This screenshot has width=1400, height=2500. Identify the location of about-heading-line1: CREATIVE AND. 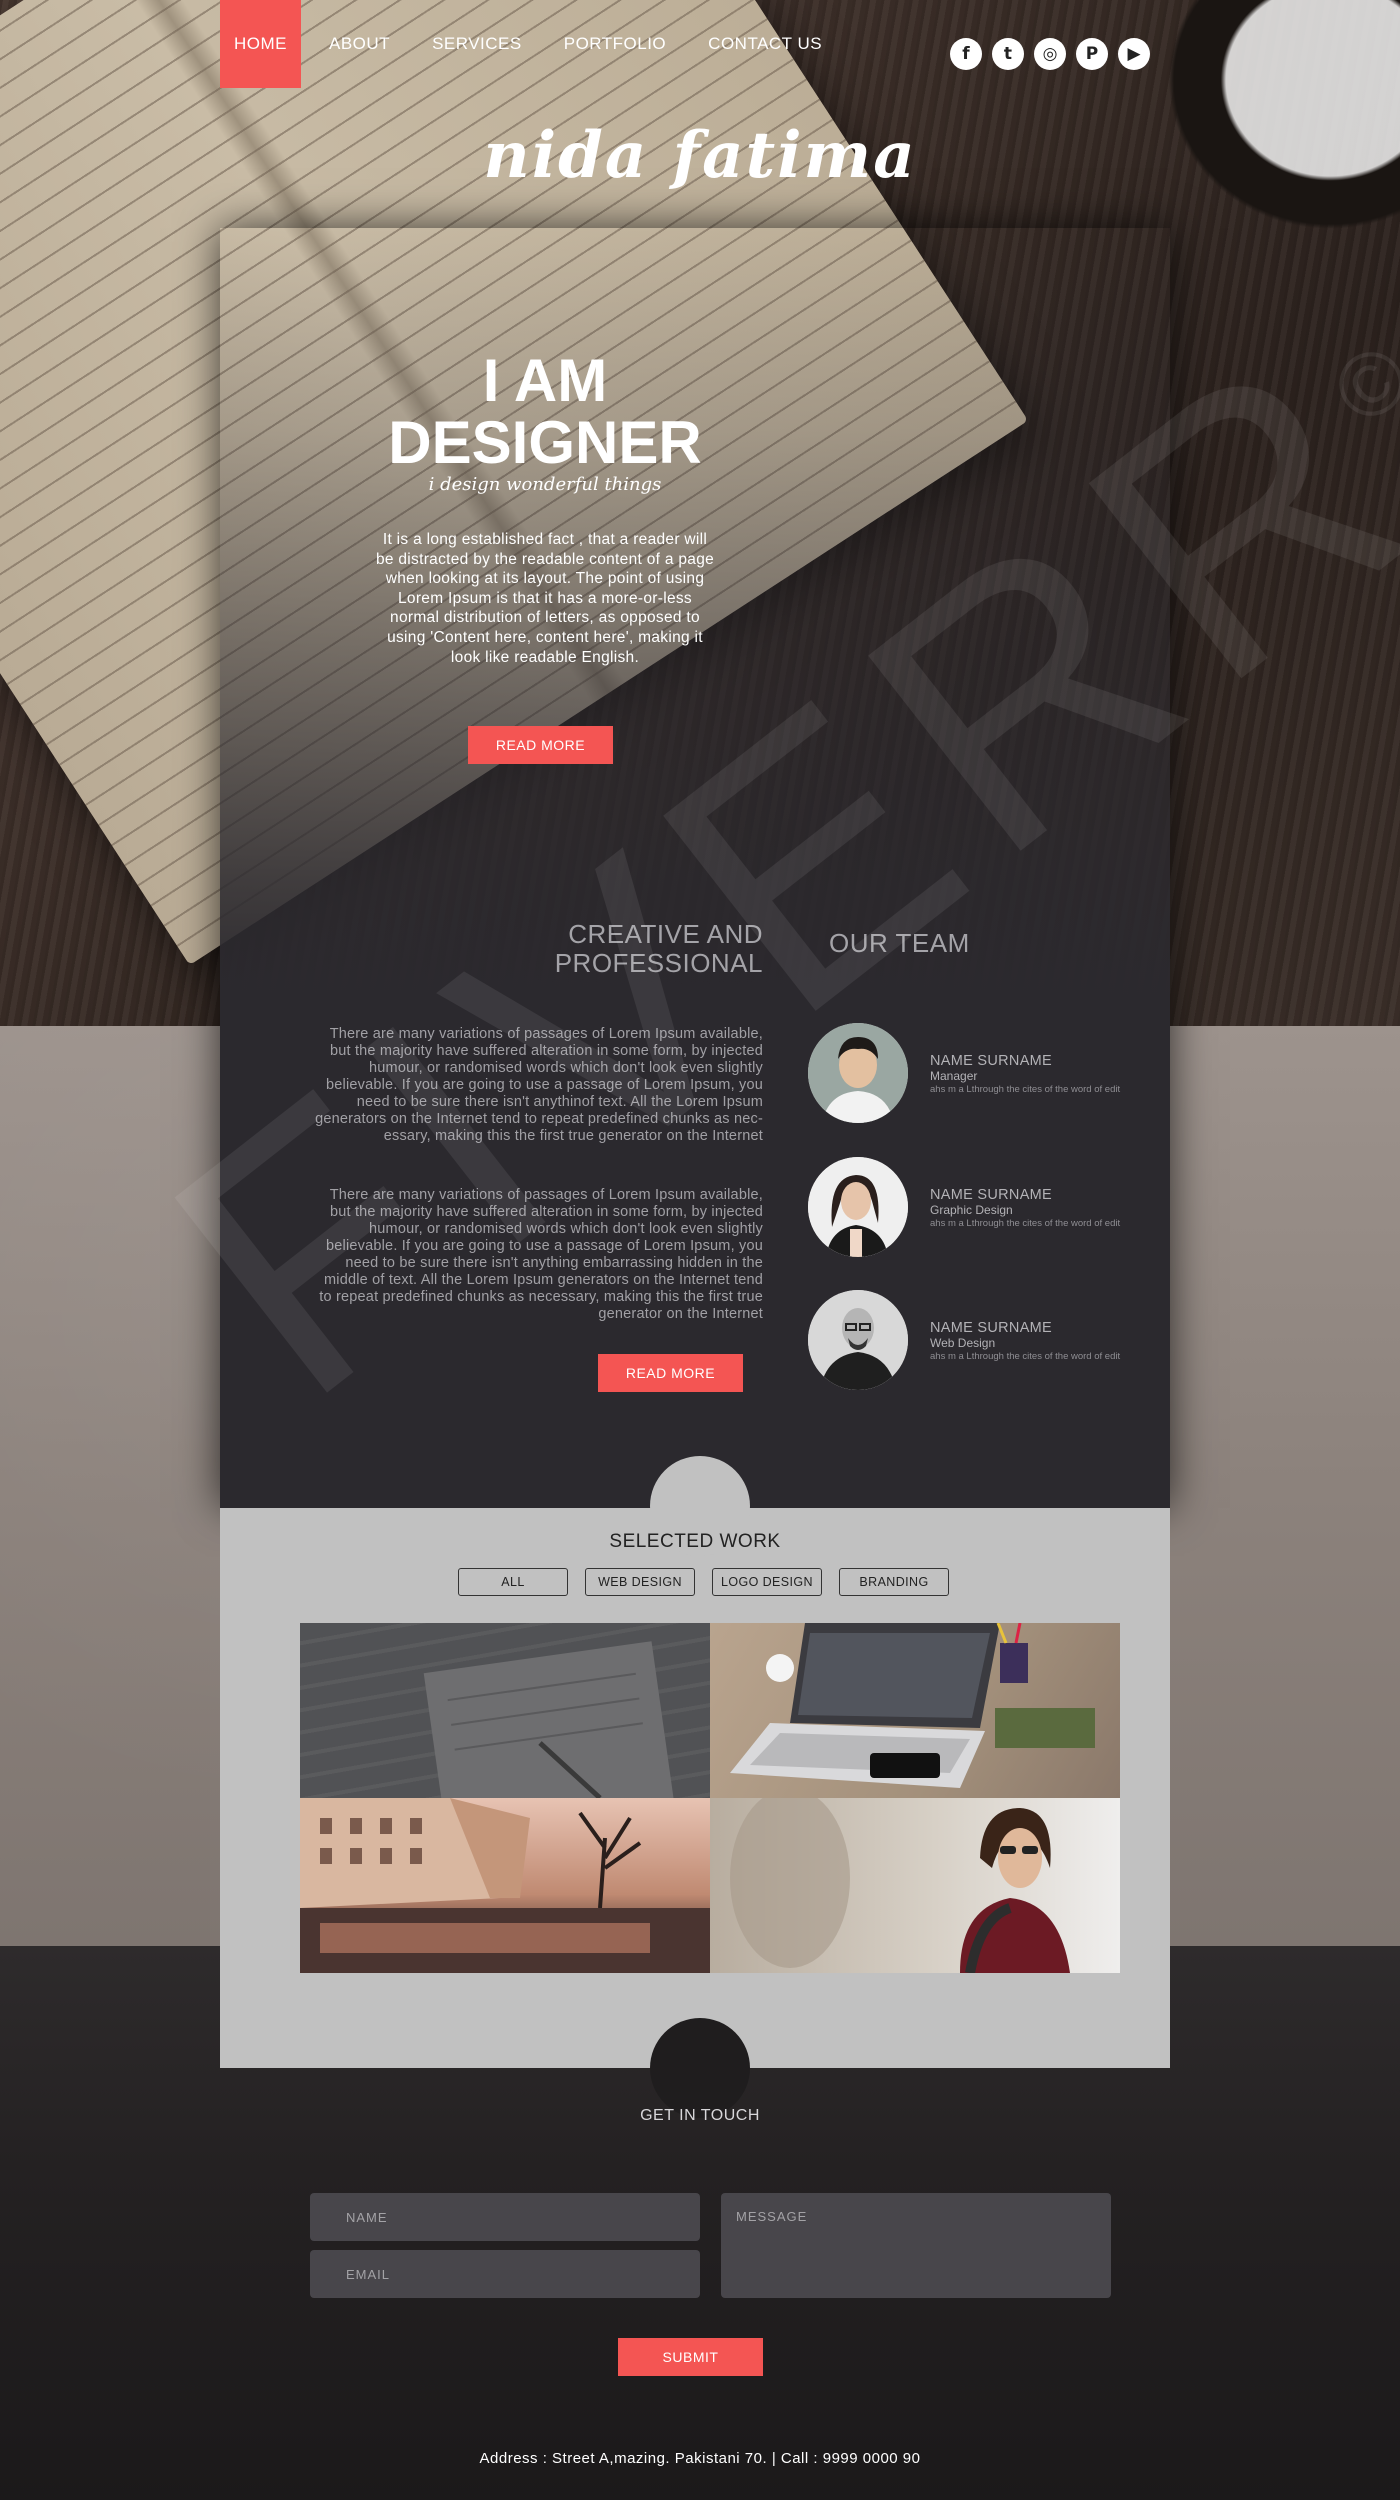
(665, 934).